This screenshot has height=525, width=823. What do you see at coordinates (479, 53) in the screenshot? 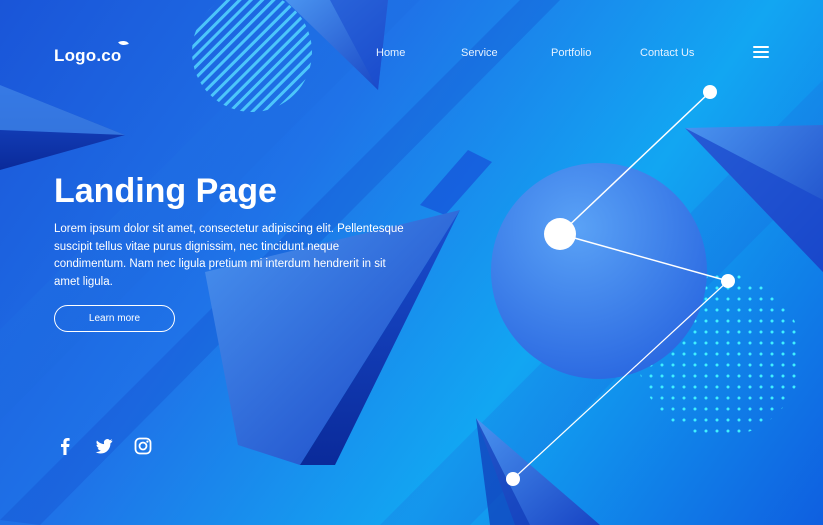
I see `nav-item-service: Service` at bounding box center [479, 53].